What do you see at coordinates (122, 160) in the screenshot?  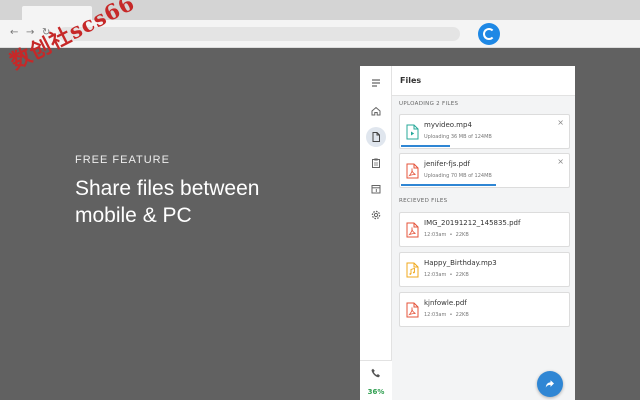 I see `feature-kicker: FREE FEATURE` at bounding box center [122, 160].